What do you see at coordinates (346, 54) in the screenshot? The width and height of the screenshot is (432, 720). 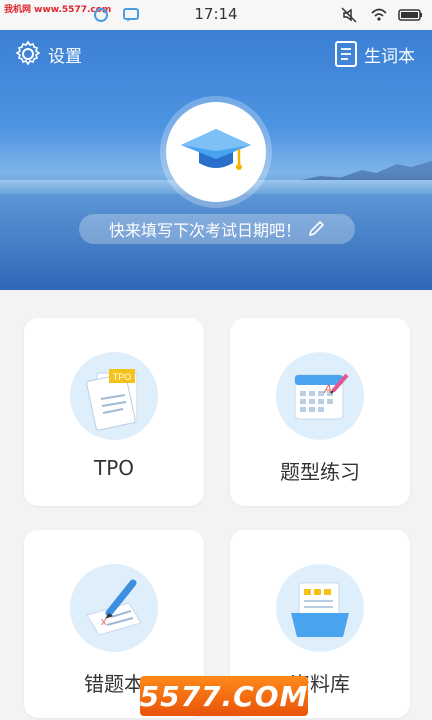 I see `notebook-icon` at bounding box center [346, 54].